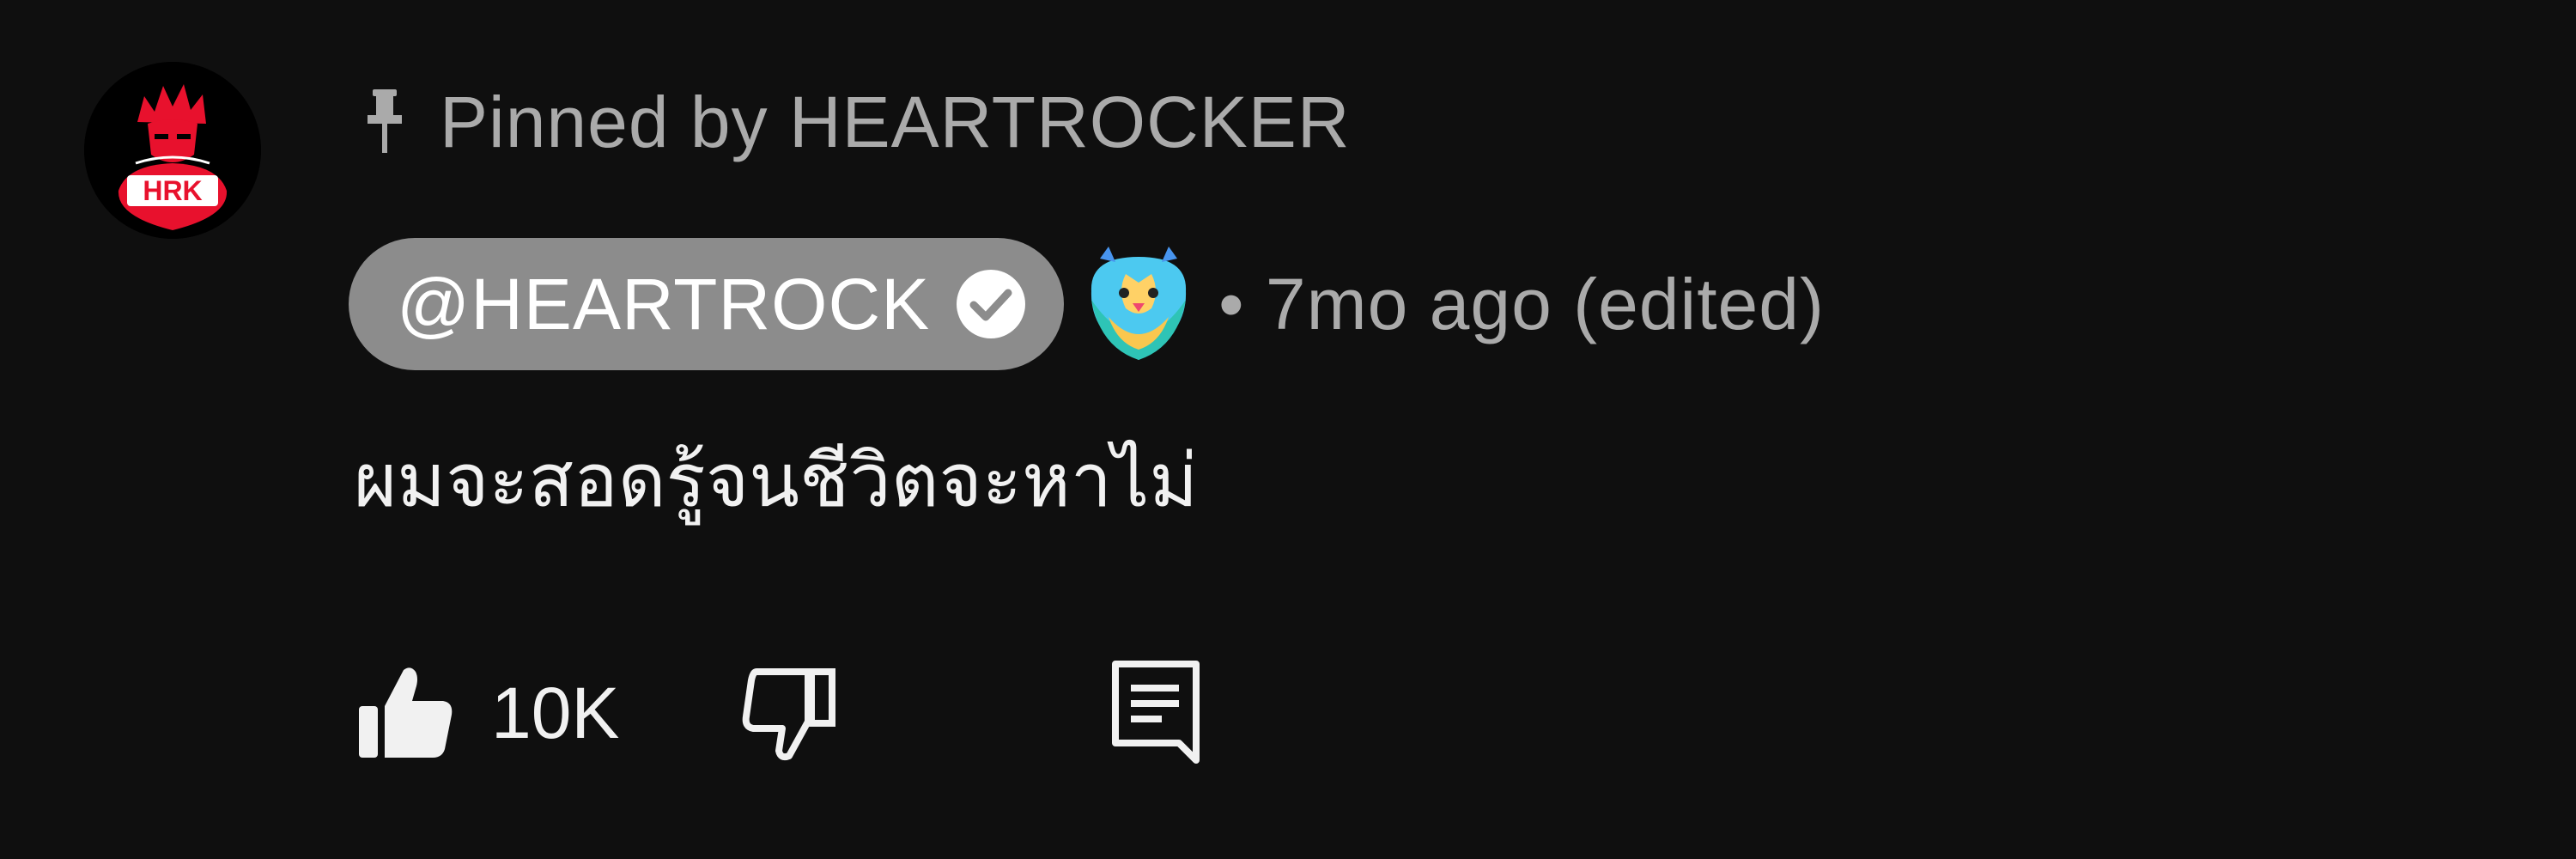 Image resolution: width=2576 pixels, height=859 pixels. I want to click on pinned-indicator: Pinned by HEARTROCKER, so click(856, 122).